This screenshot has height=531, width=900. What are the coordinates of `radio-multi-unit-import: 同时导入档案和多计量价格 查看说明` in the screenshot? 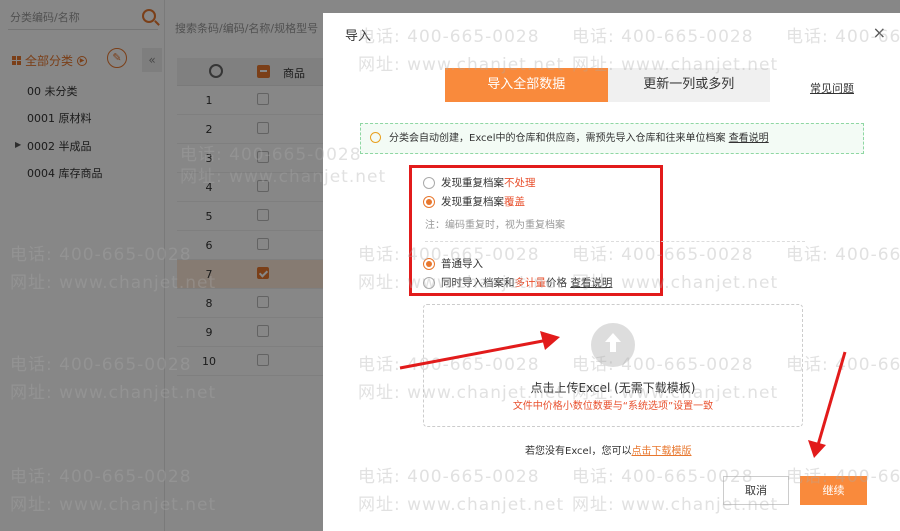 It's located at (517, 282).